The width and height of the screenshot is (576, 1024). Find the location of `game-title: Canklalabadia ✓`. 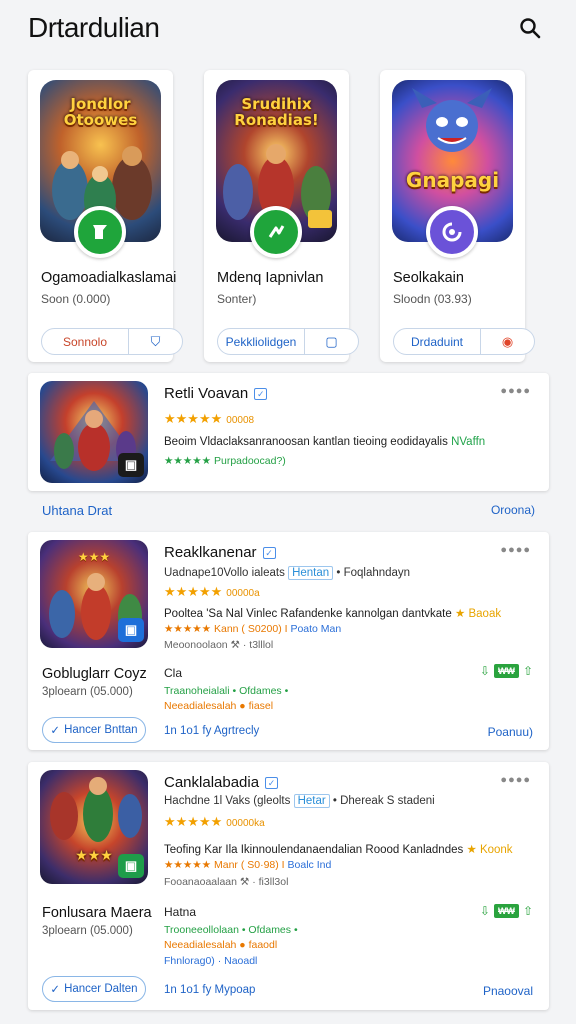

game-title: Canklalabadia ✓ is located at coordinates (221, 782).